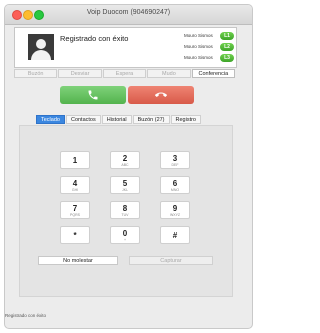 This screenshot has width=320, height=333. What do you see at coordinates (213, 73) in the screenshot?
I see `conference-button: Conferencia` at bounding box center [213, 73].